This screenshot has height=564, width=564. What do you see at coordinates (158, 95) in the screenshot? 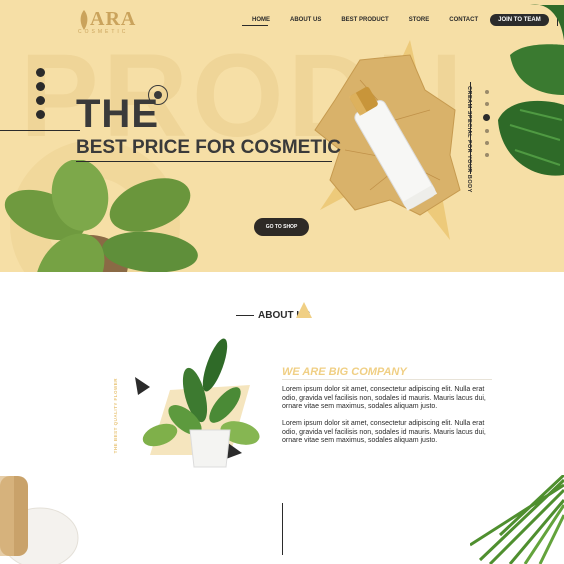
I see `target-circle-icon` at bounding box center [158, 95].